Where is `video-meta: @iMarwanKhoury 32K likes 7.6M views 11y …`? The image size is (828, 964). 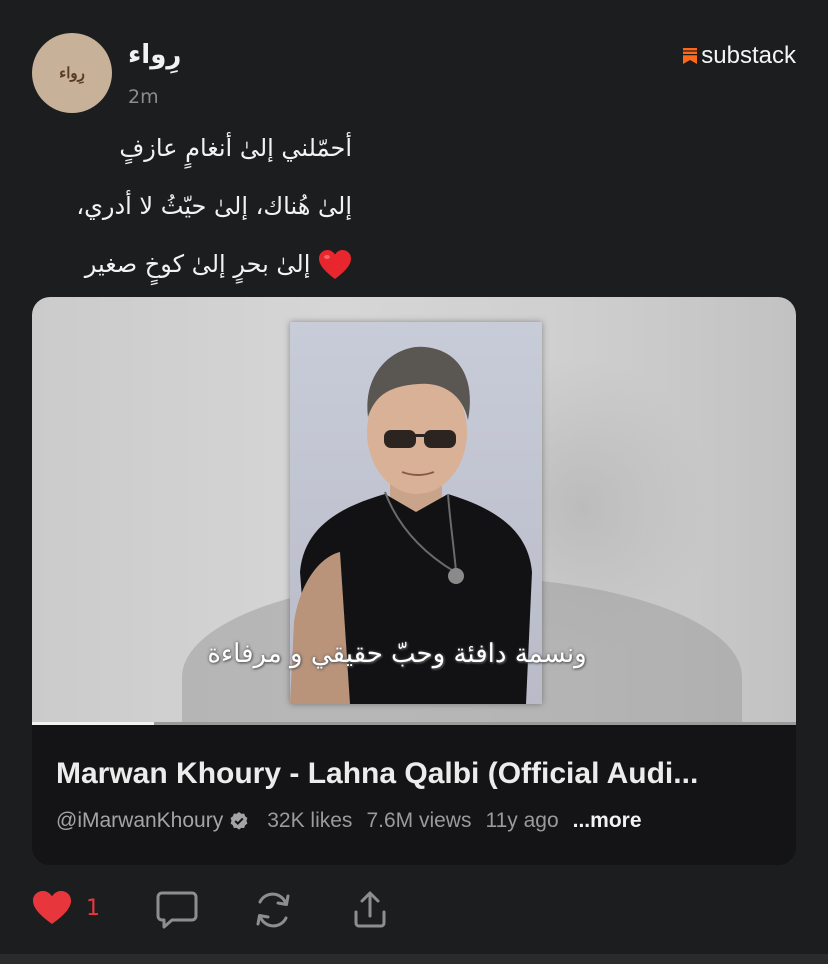
video-meta: @iMarwanKhoury 32K likes 7.6M views 11y … is located at coordinates (349, 821).